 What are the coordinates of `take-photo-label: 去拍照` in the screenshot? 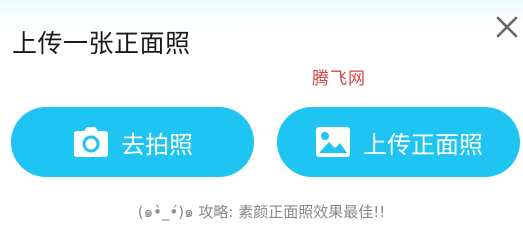 It's located at (157, 144).